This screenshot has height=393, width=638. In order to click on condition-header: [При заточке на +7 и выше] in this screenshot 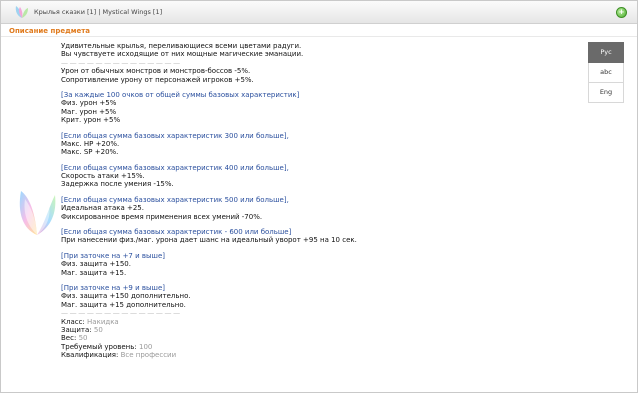, I will do `click(113, 255)`.